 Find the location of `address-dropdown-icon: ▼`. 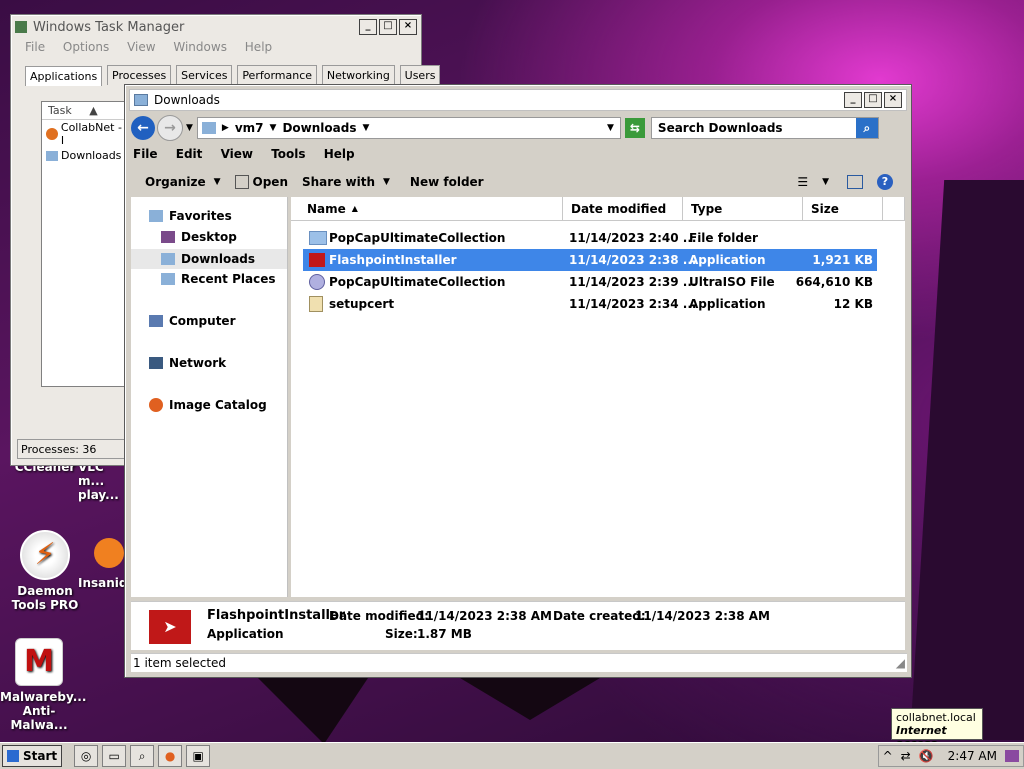

address-dropdown-icon: ▼ is located at coordinates (610, 128).